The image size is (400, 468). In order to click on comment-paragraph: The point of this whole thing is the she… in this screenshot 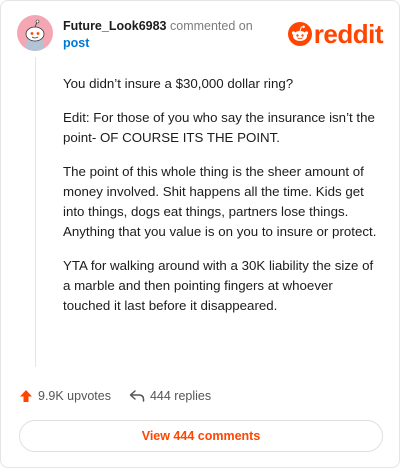, I will do `click(220, 201)`.